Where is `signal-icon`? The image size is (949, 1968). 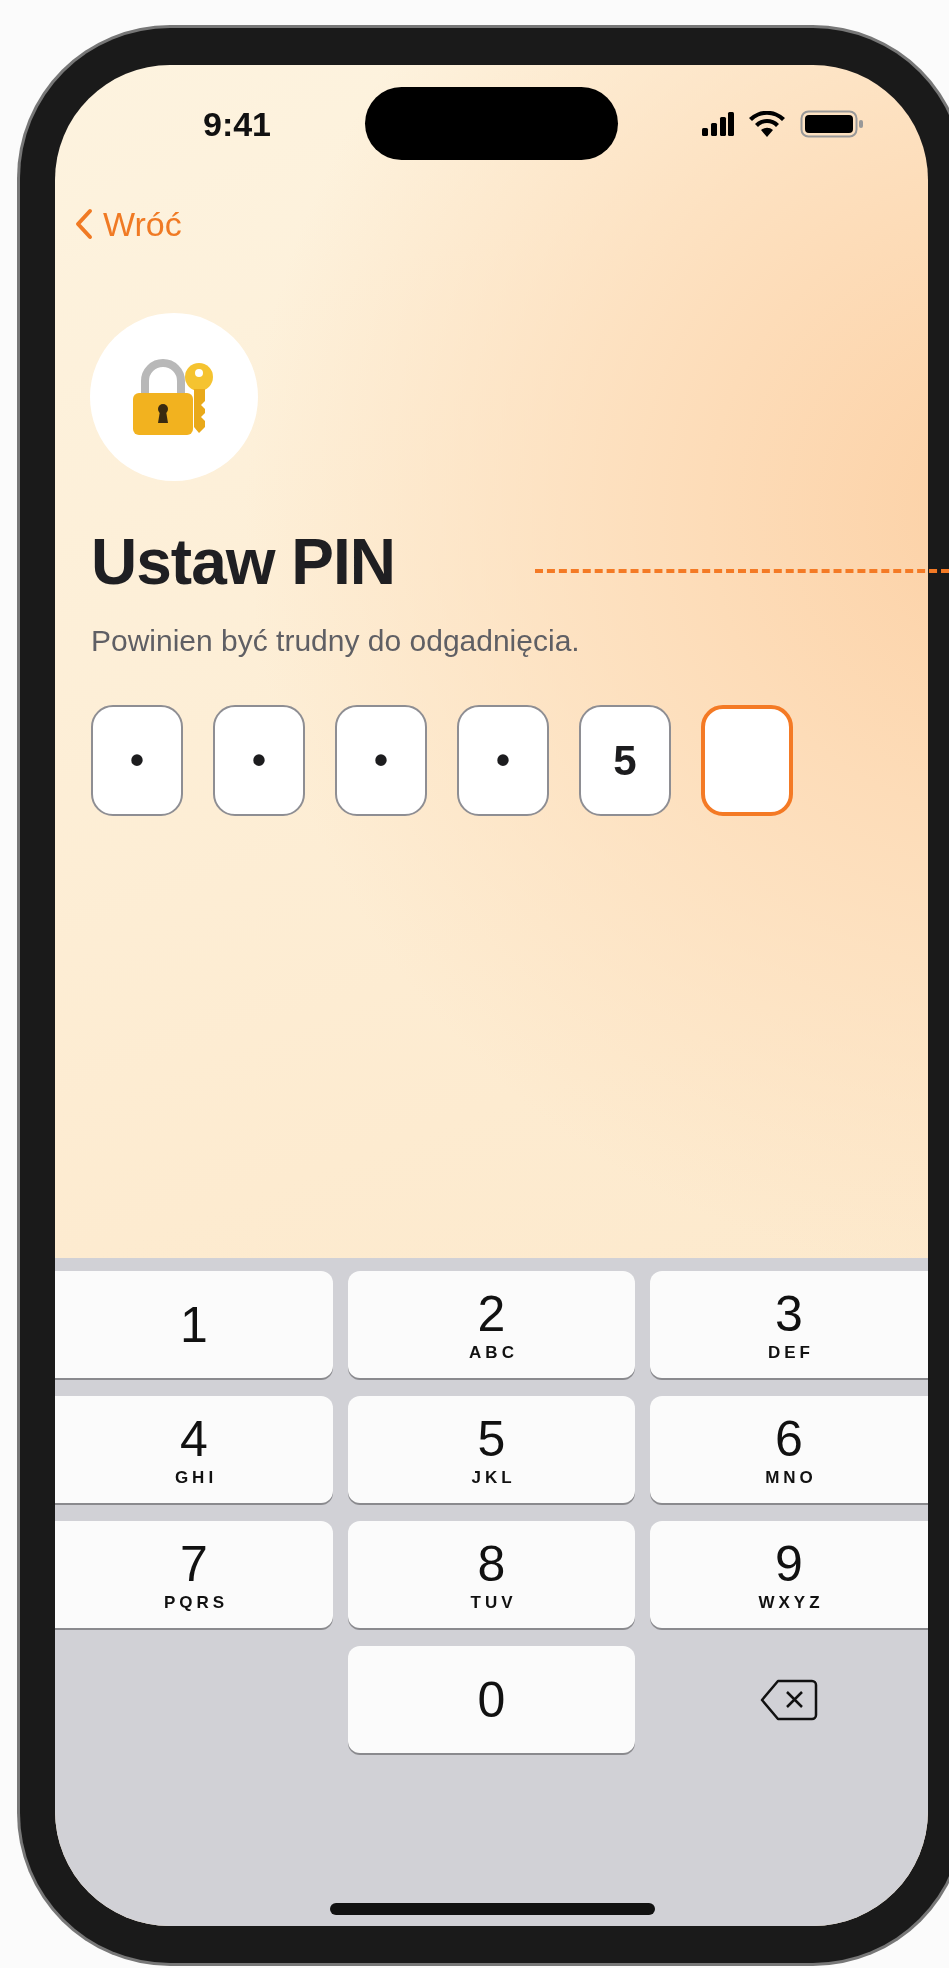
signal-icon is located at coordinates (718, 124).